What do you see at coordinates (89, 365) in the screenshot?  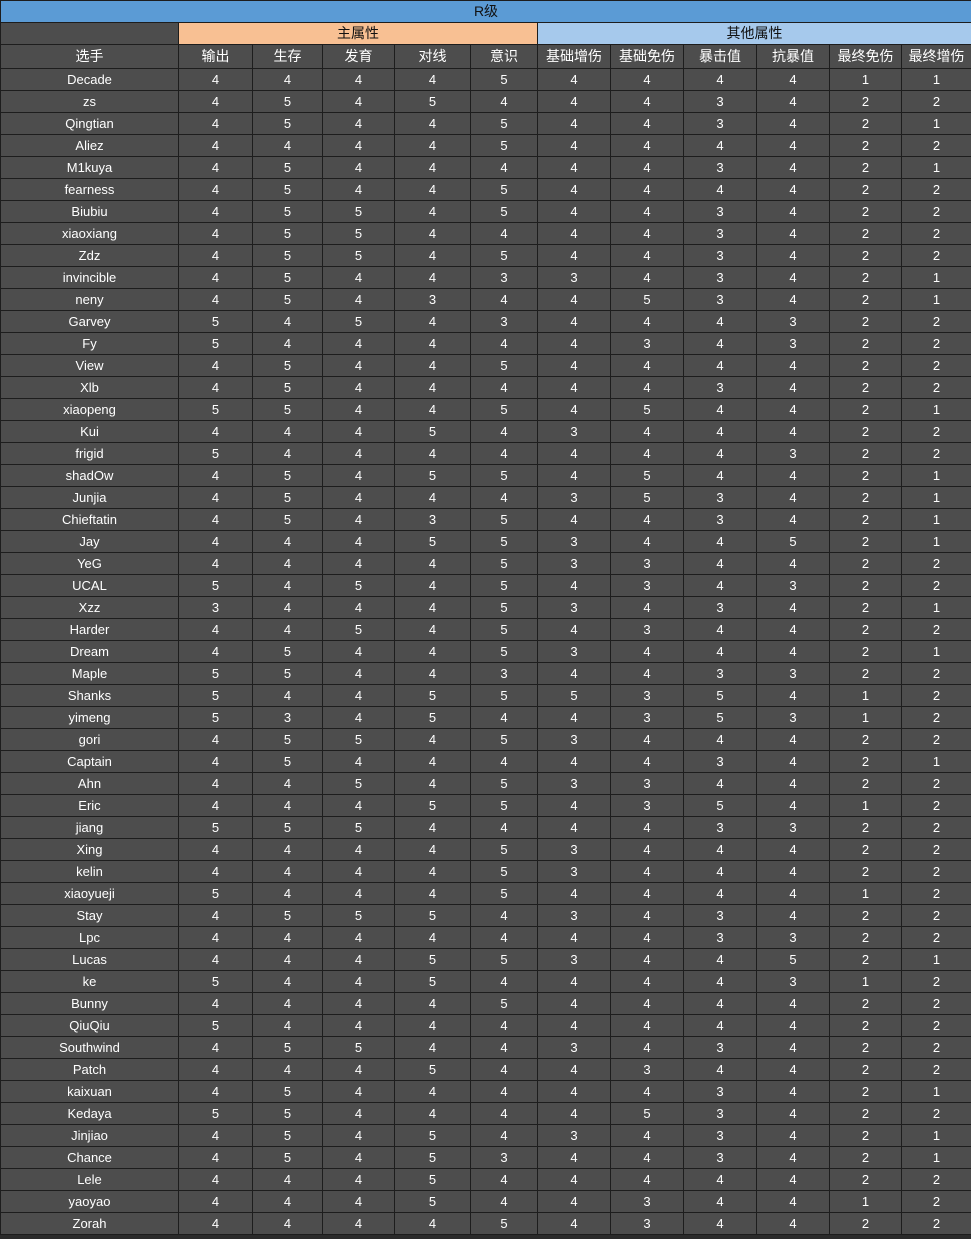 I see `player-name-cell: View` at bounding box center [89, 365].